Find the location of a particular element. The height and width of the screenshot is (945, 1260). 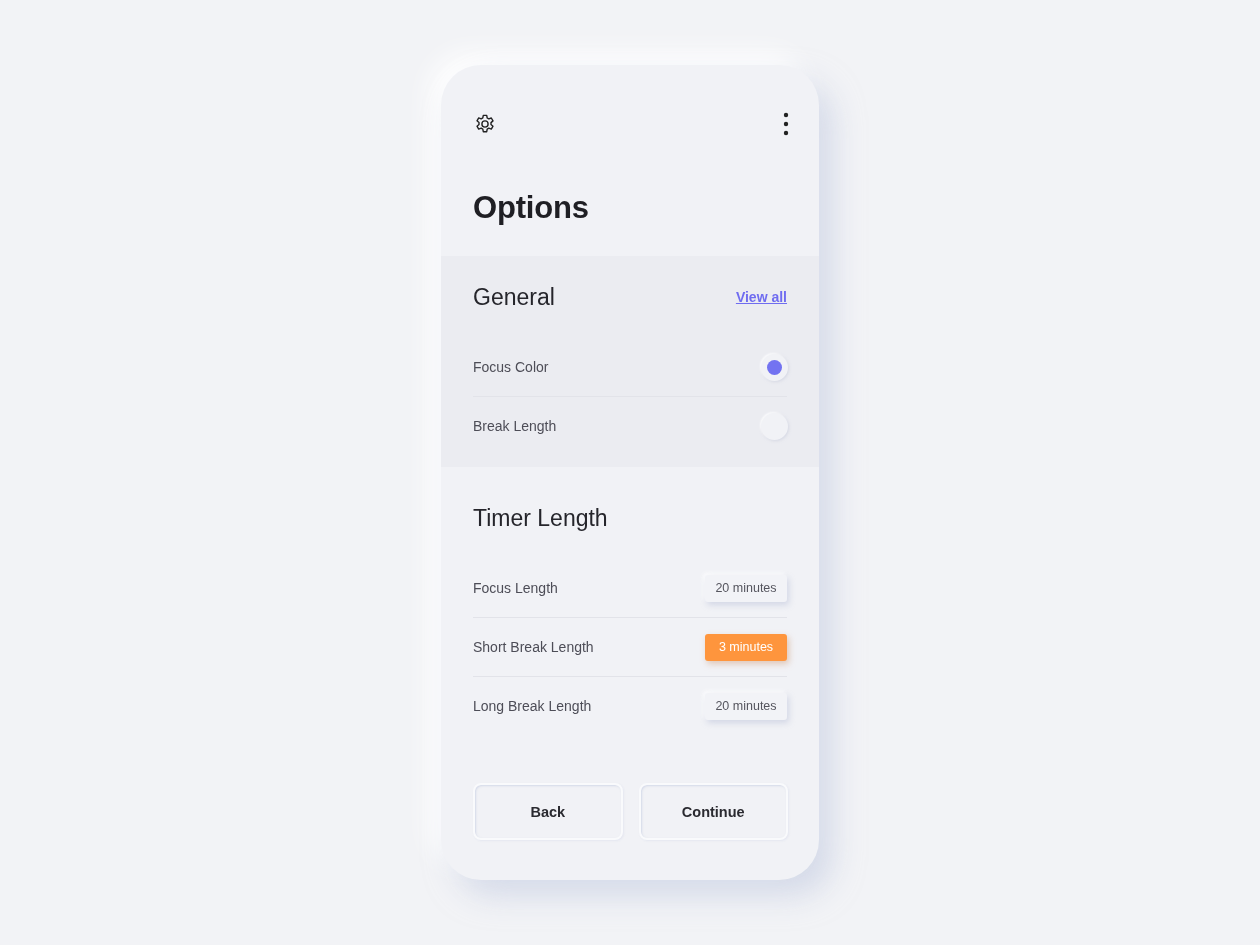

section-heading: Timer Length is located at coordinates (540, 518).